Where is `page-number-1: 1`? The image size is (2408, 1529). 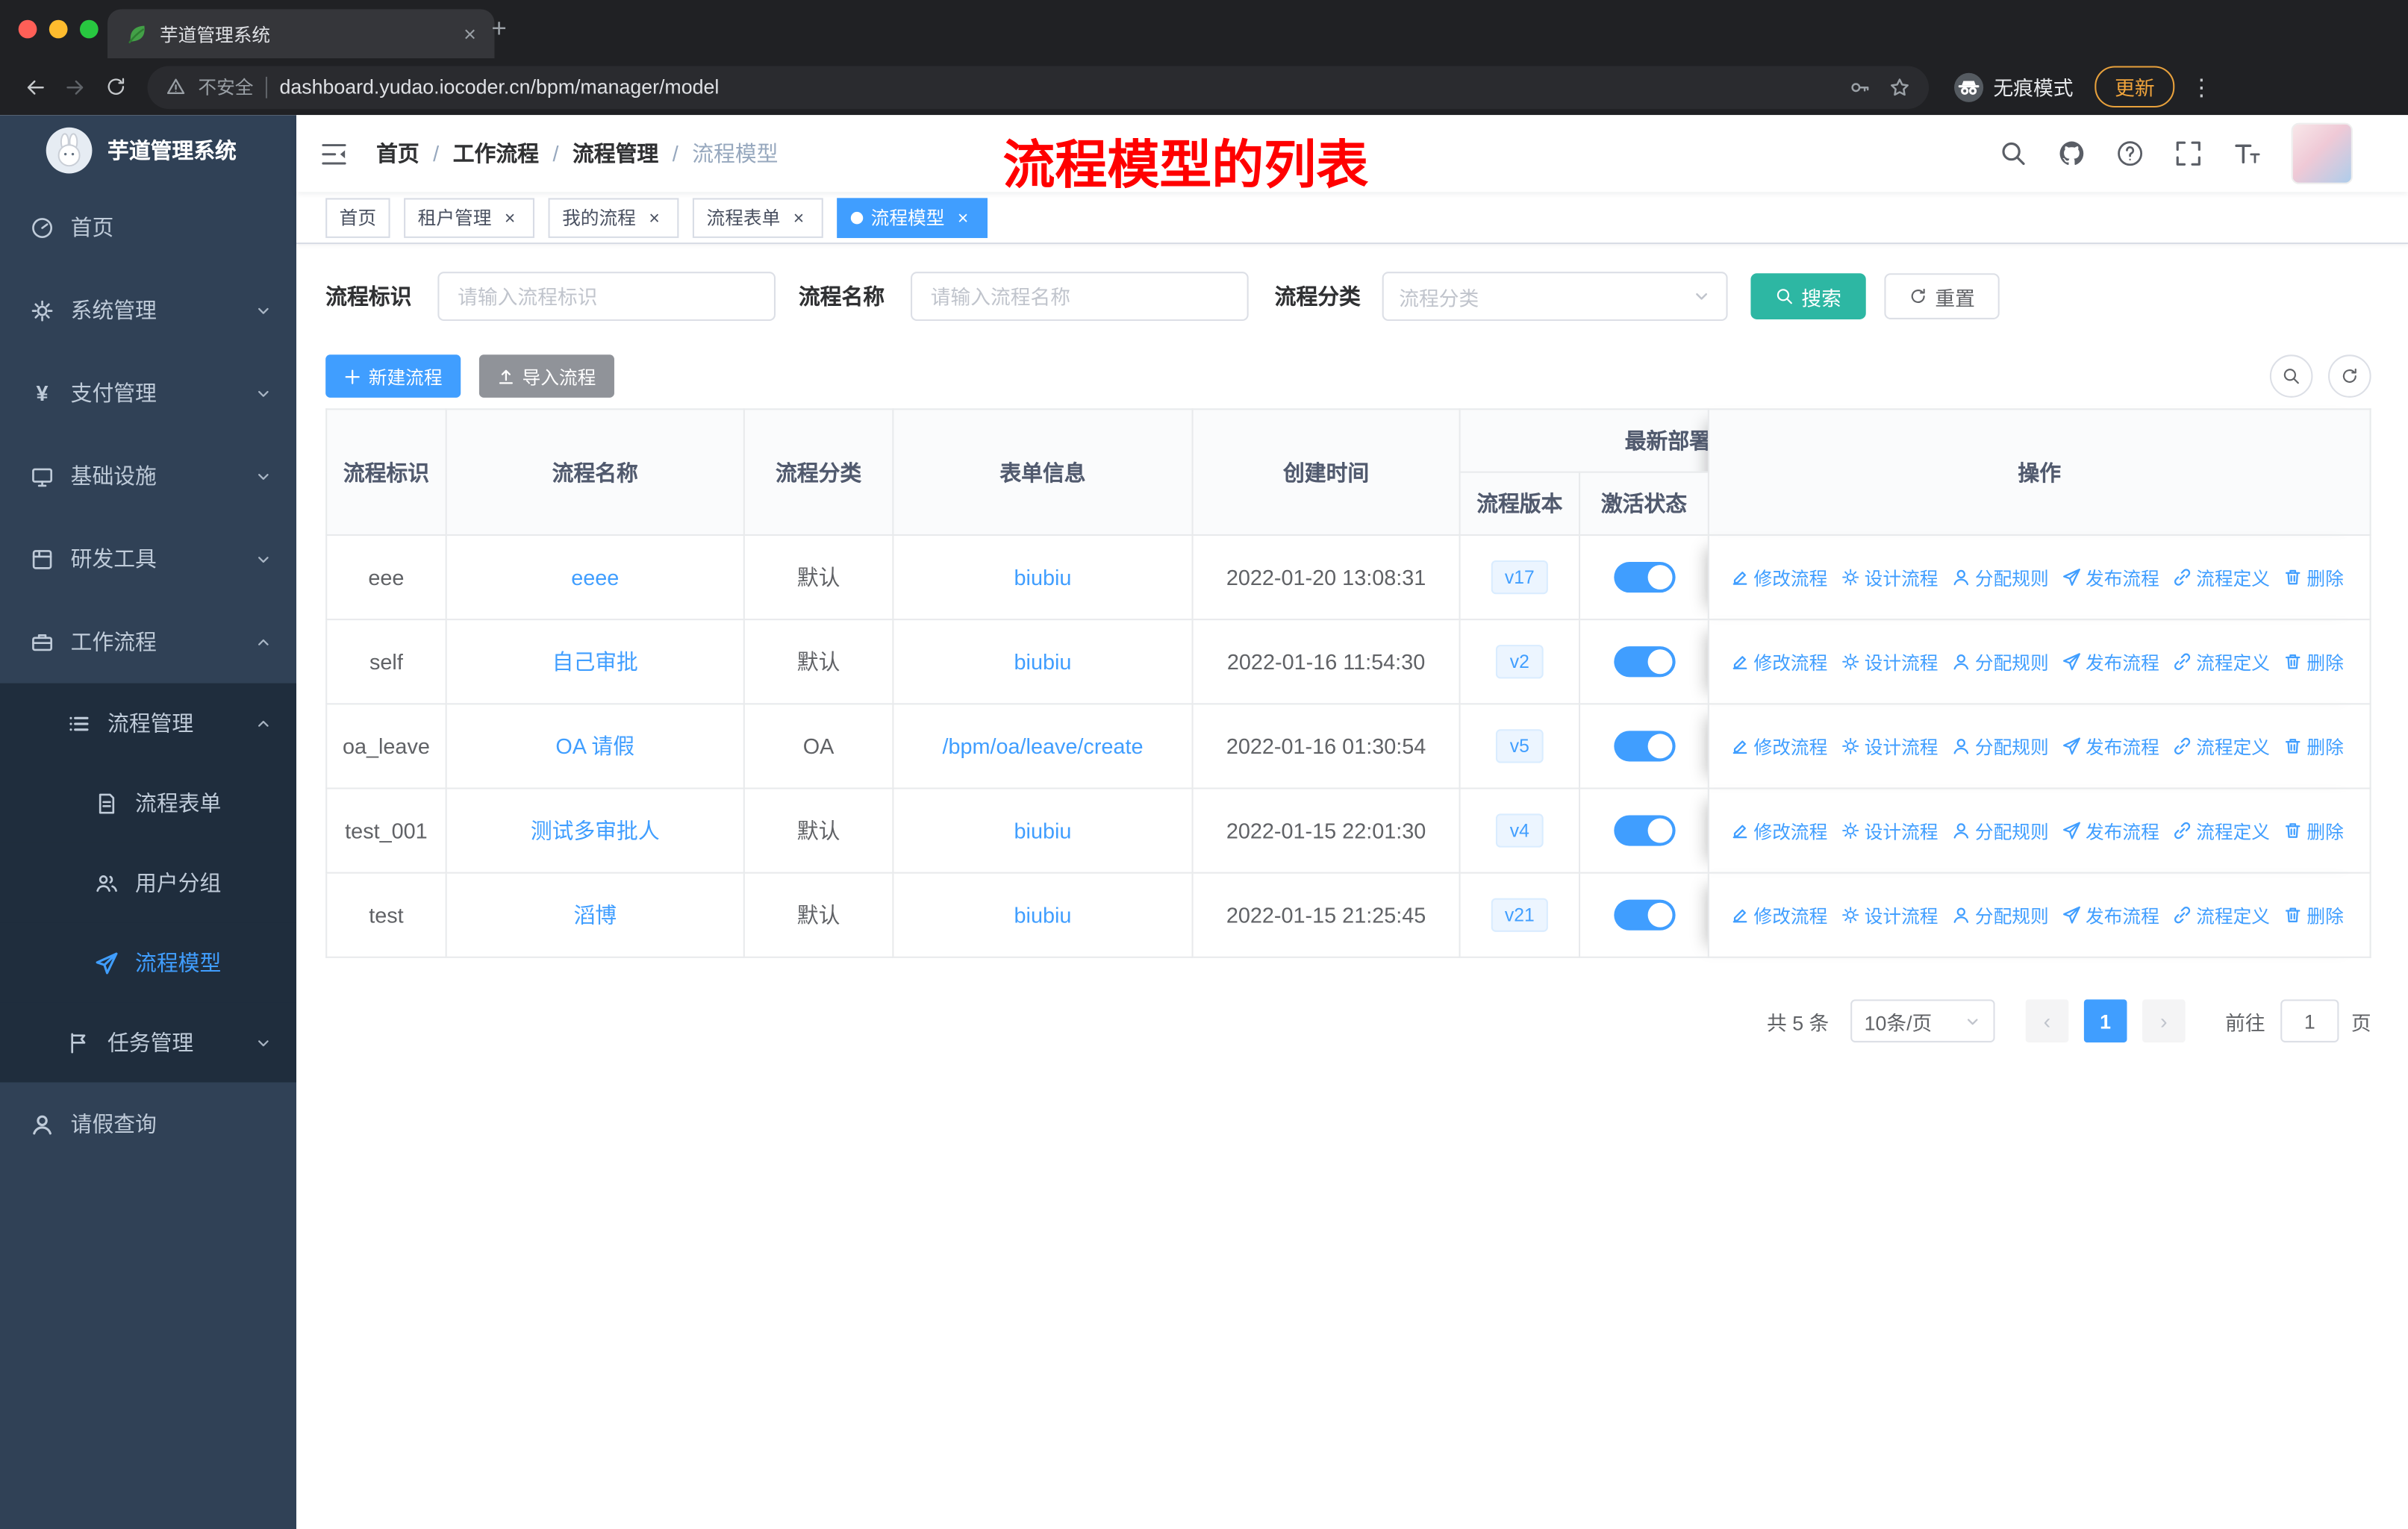 page-number-1: 1 is located at coordinates (2105, 1020).